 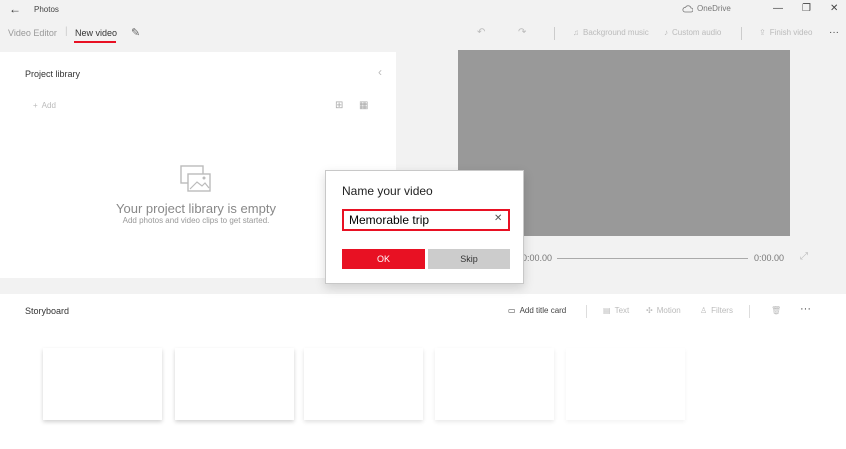 I want to click on onedrive-status: OneDrive, so click(x=706, y=8).